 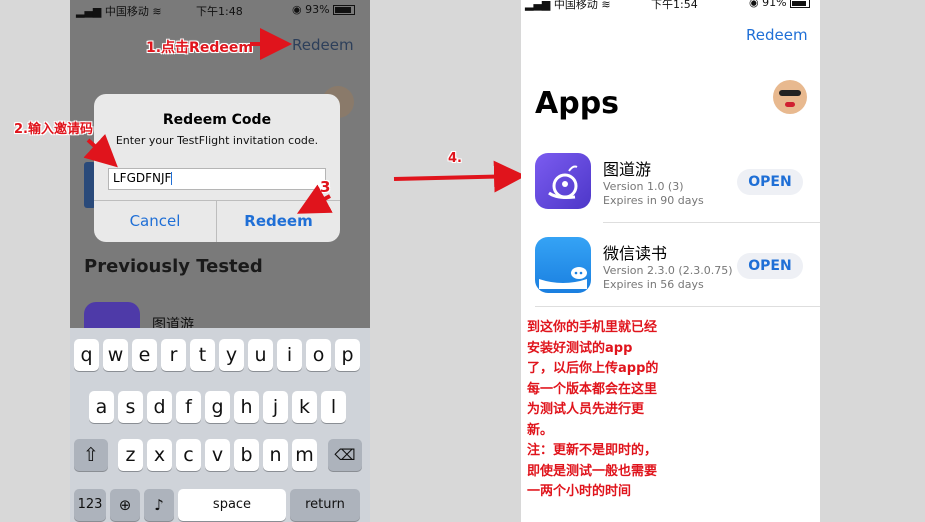 I want to click on note-line: 即使是测试一般也需要, so click(x=592, y=471).